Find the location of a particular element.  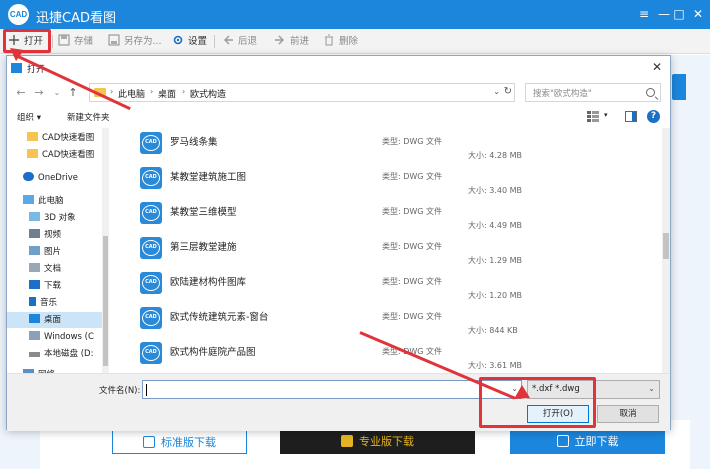

standard-download-button: 标准版下载 is located at coordinates (179, 442).